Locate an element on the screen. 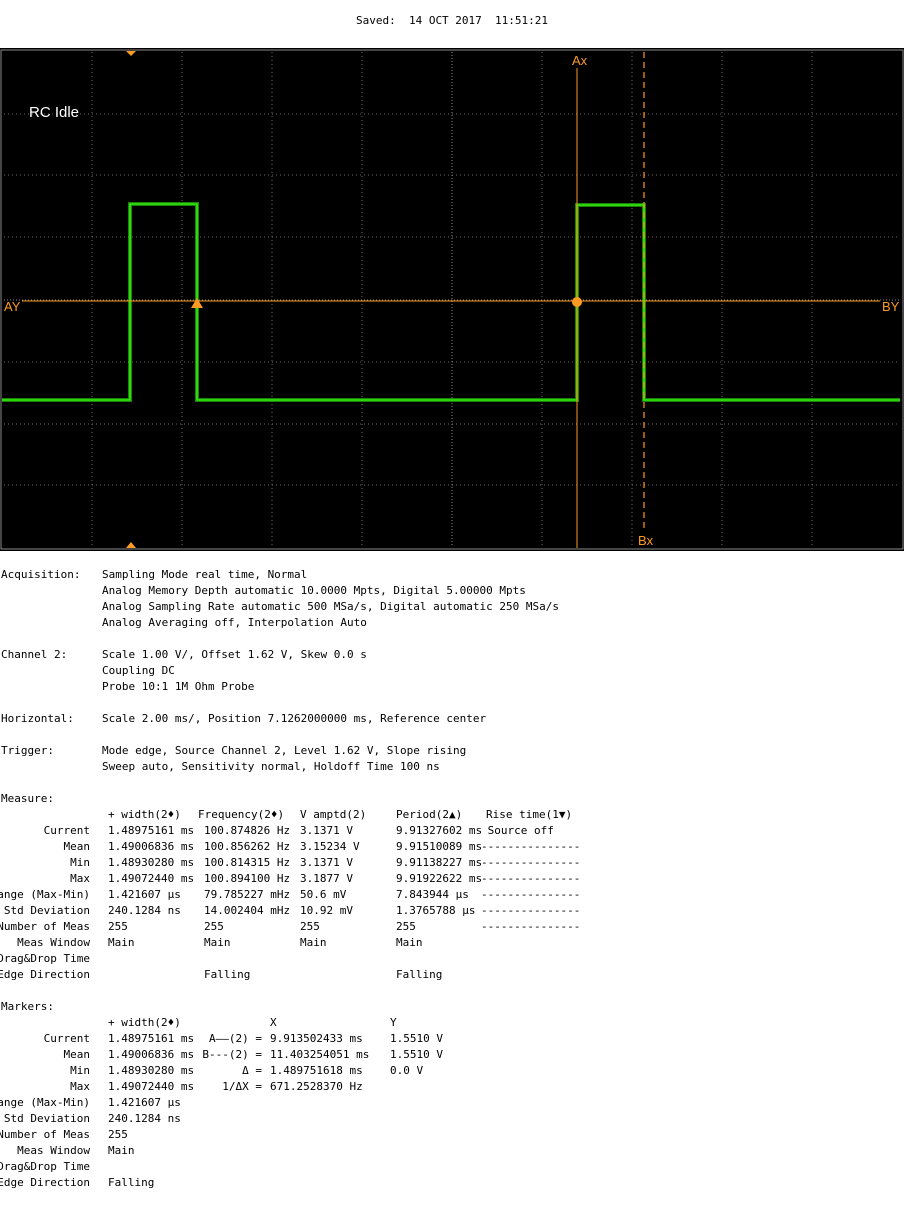  measure-cell: 100.814315 Hz is located at coordinates (247, 862).